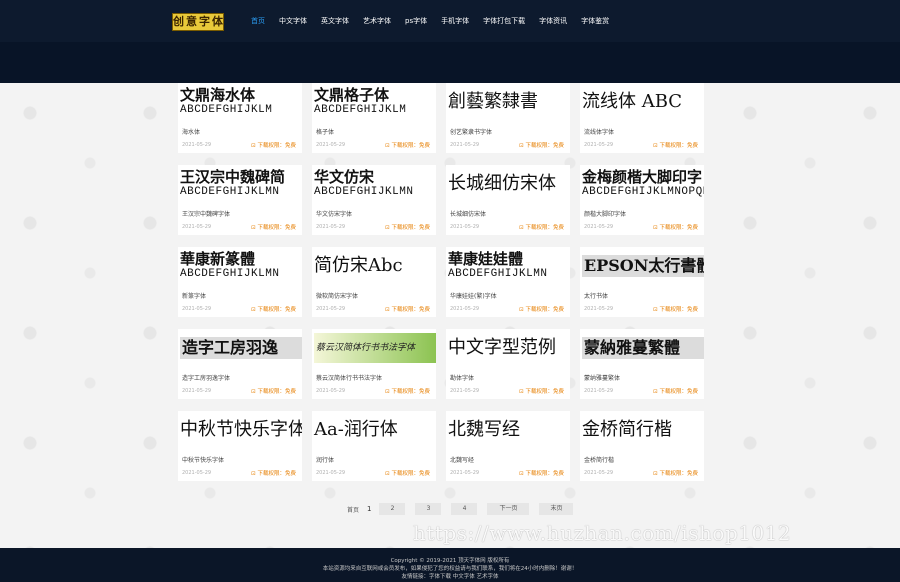 The image size is (900, 582). Describe the element at coordinates (642, 266) in the screenshot. I see `font-preview-image: EPSON太行書體` at that location.